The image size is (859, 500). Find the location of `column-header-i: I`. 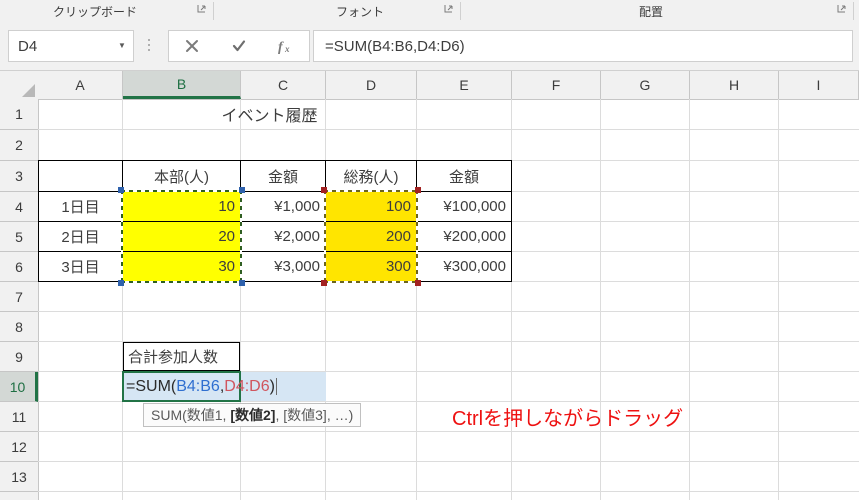

column-header-i: I is located at coordinates (819, 85).